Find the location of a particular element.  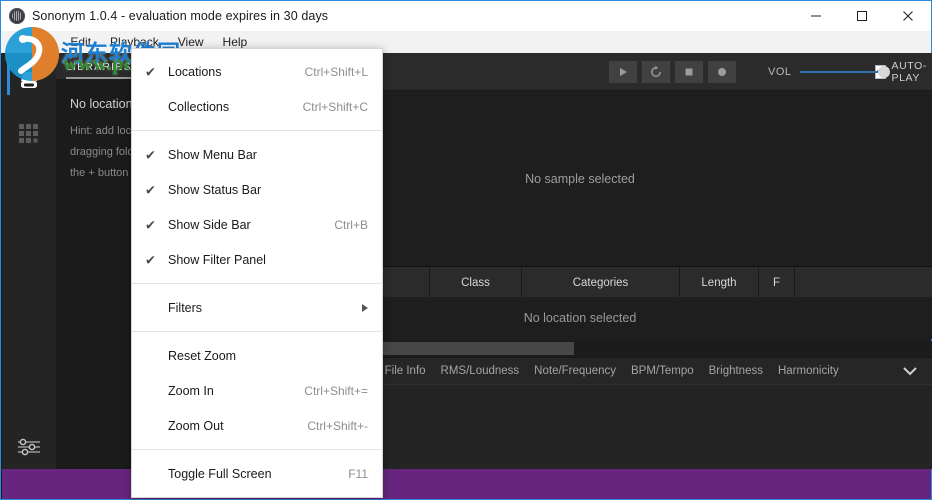

menu-item-filters: Filters is located at coordinates (257, 307).